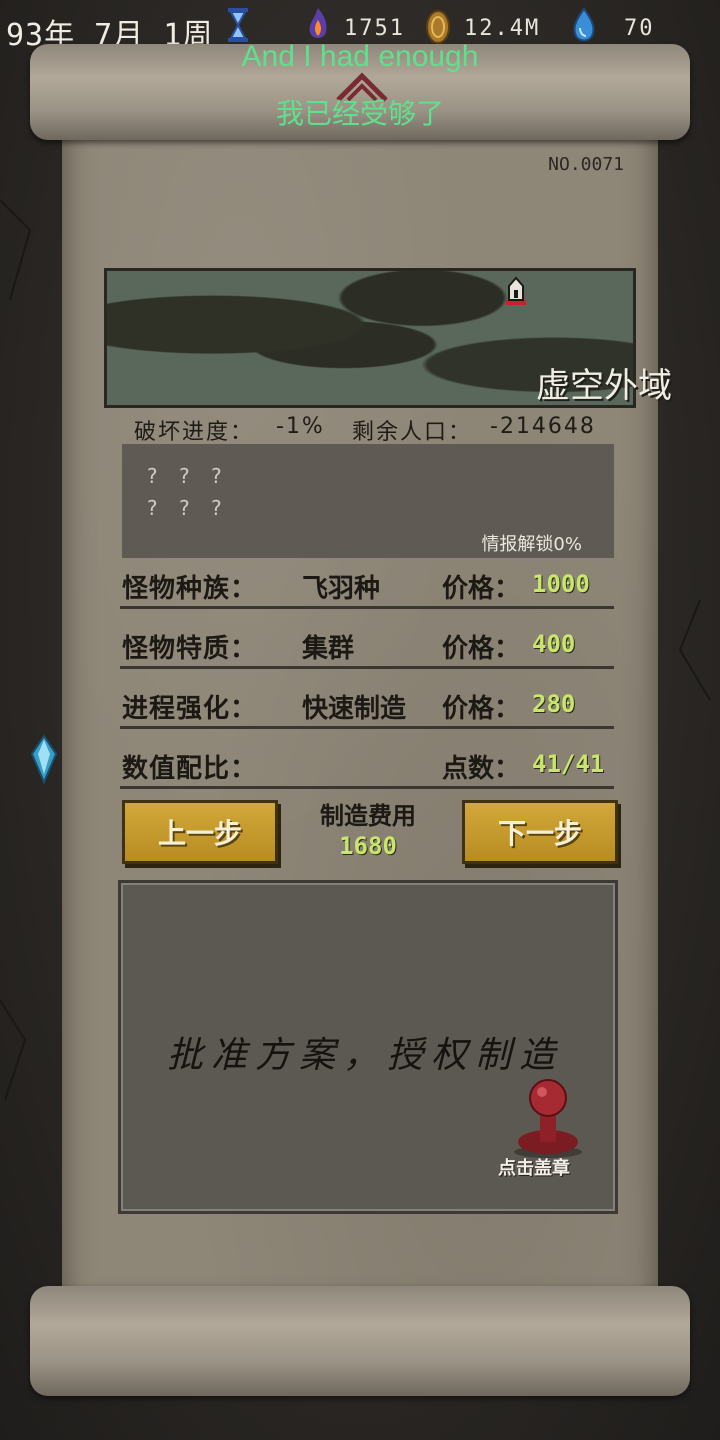 This screenshot has width=720, height=1440. What do you see at coordinates (360, 1341) in the screenshot?
I see `scroll-bottom-rod` at bounding box center [360, 1341].